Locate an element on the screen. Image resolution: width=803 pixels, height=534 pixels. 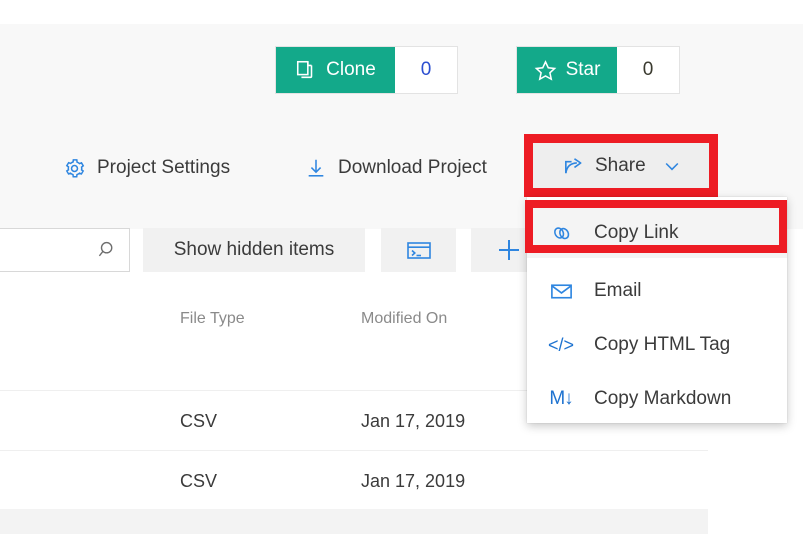
menu-item-copy-markdown: M↓ Copy Markdown is located at coordinates (657, 399).